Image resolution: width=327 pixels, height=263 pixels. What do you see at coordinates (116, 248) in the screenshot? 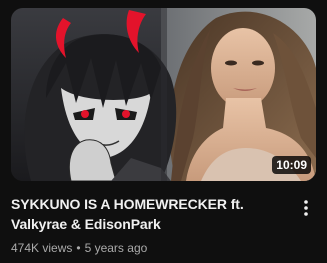
I see `upload-age: 5 years ago` at bounding box center [116, 248].